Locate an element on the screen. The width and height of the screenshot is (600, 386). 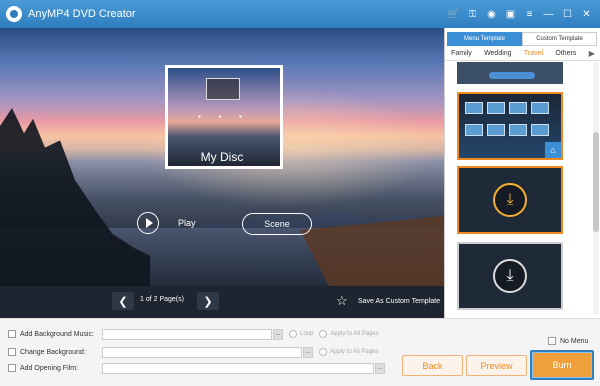
tab-menu-template: Menu Template is located at coordinates (484, 39).